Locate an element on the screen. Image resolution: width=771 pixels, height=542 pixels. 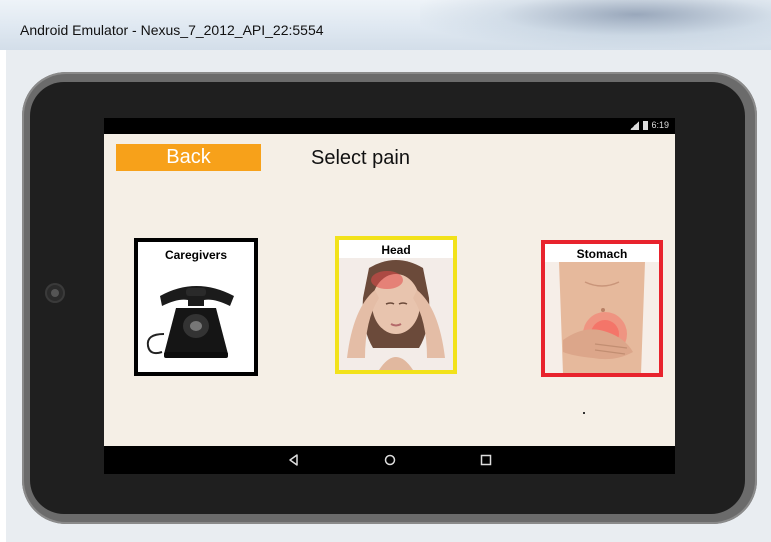
home-icon is located at coordinates (390, 460).